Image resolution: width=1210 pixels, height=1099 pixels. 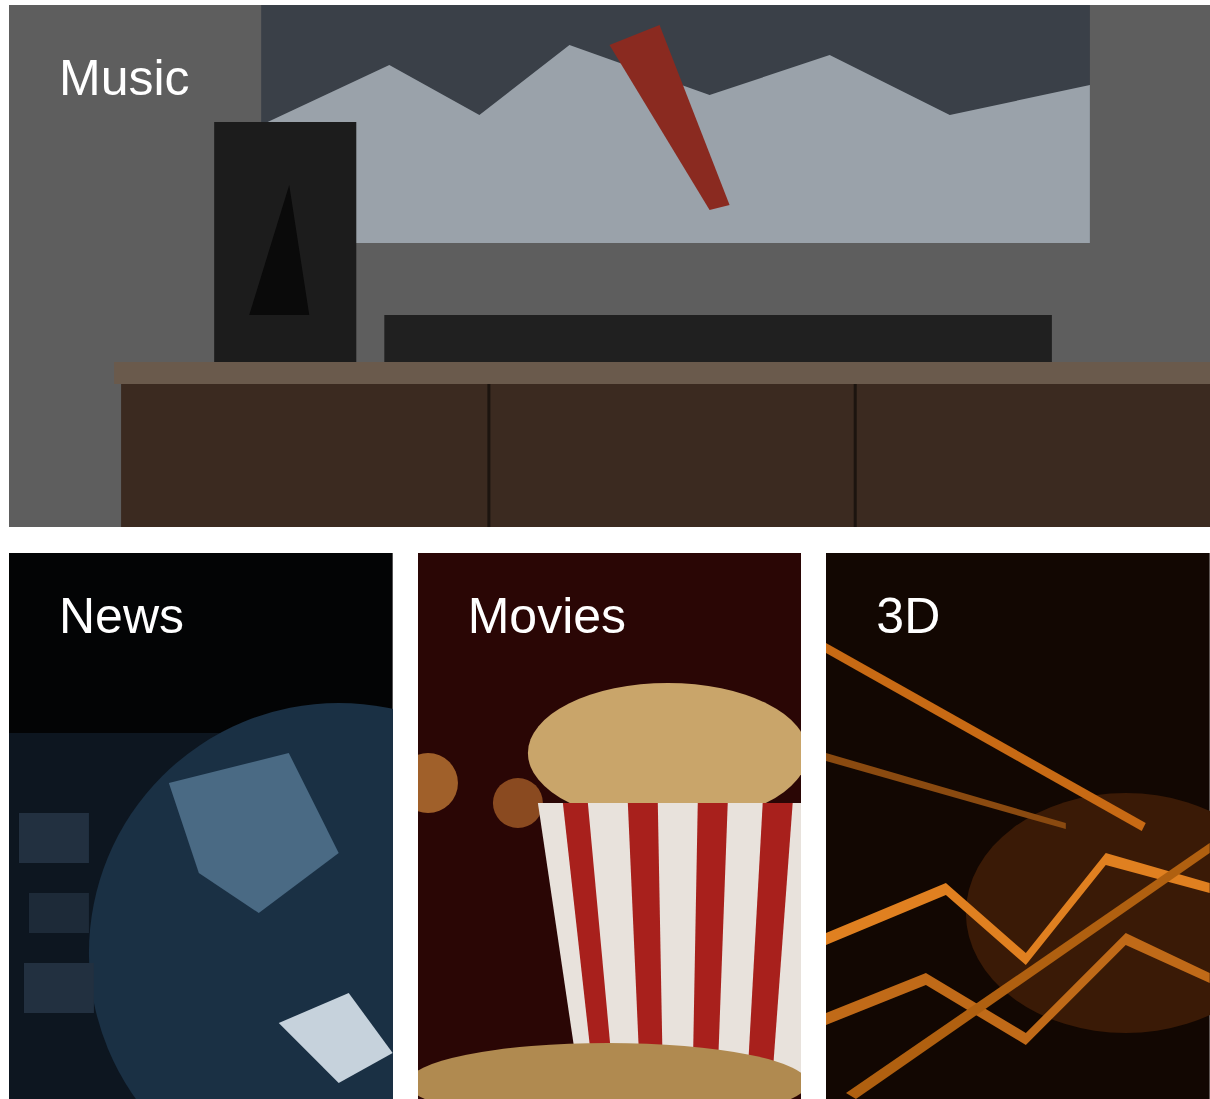 I want to click on category-title: News, so click(x=122, y=616).